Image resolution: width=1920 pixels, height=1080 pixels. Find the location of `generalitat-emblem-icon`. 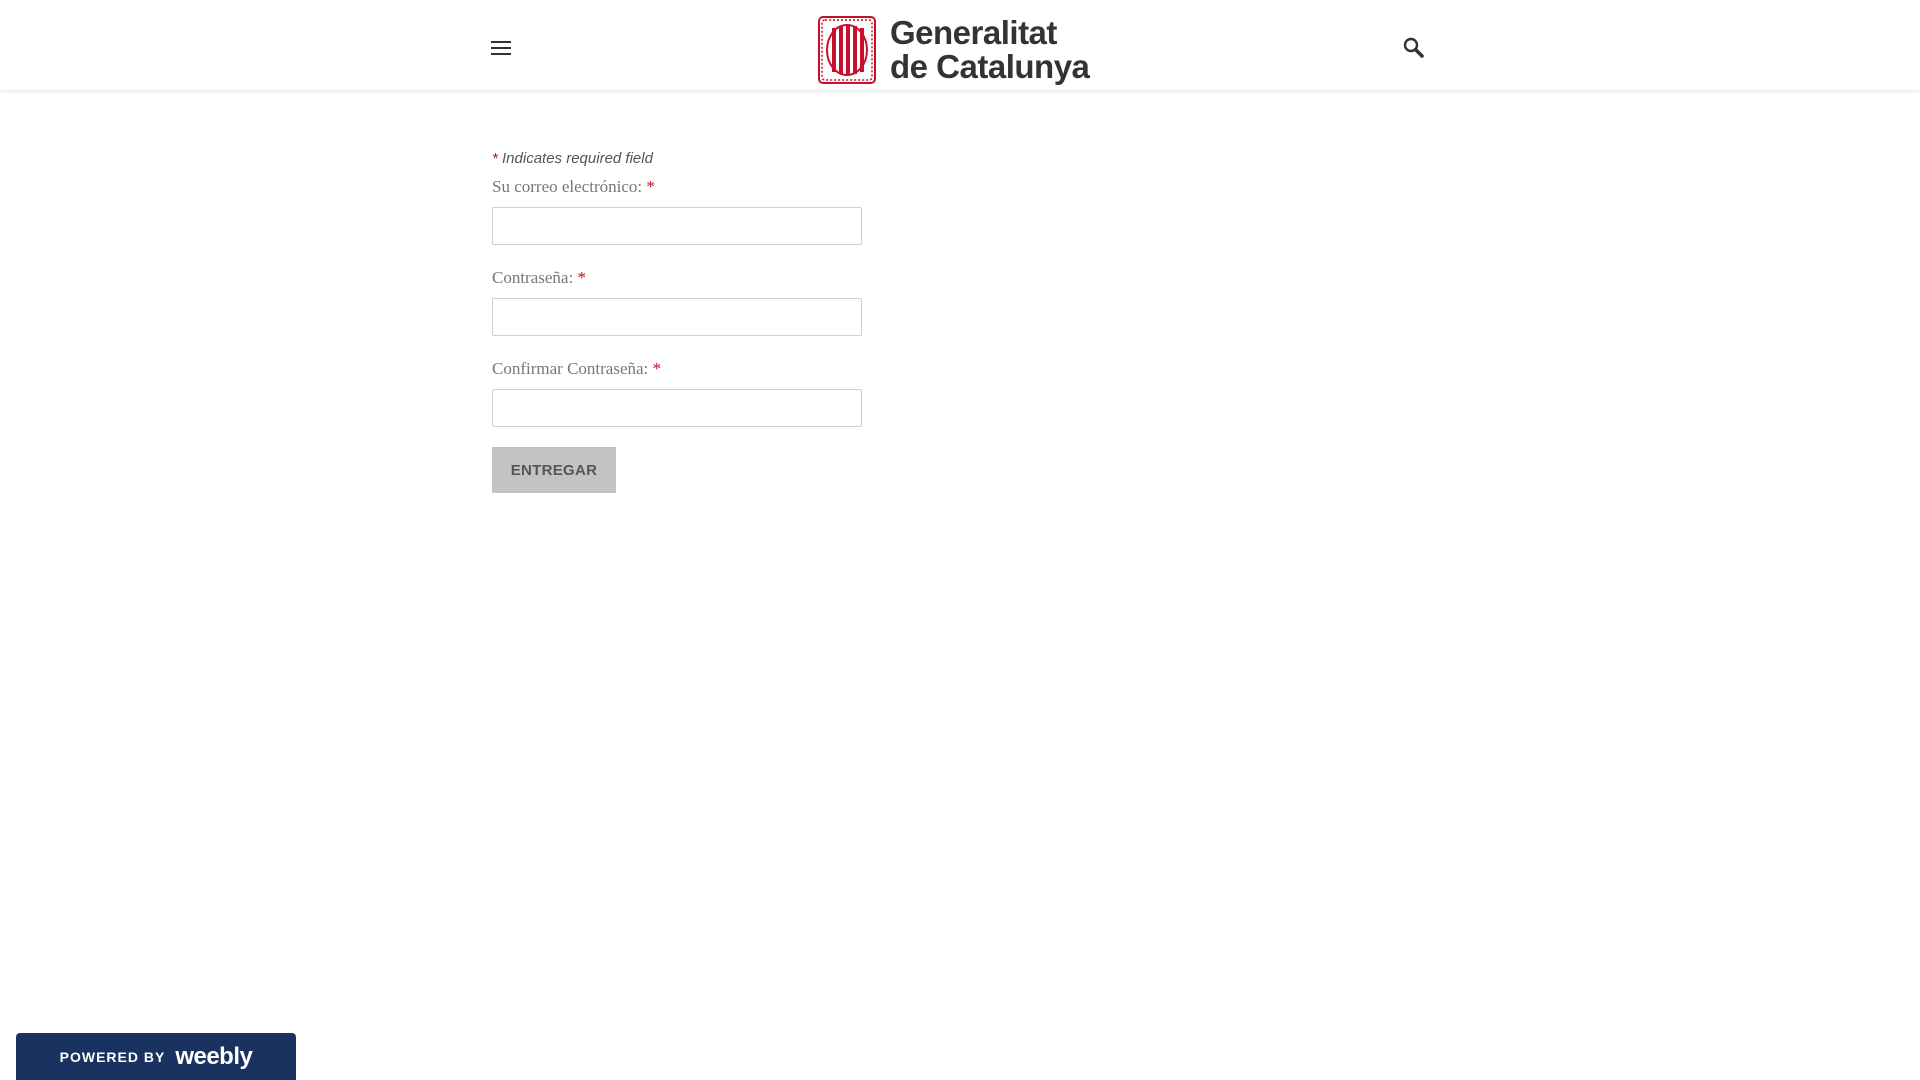

generalitat-emblem-icon is located at coordinates (847, 50).